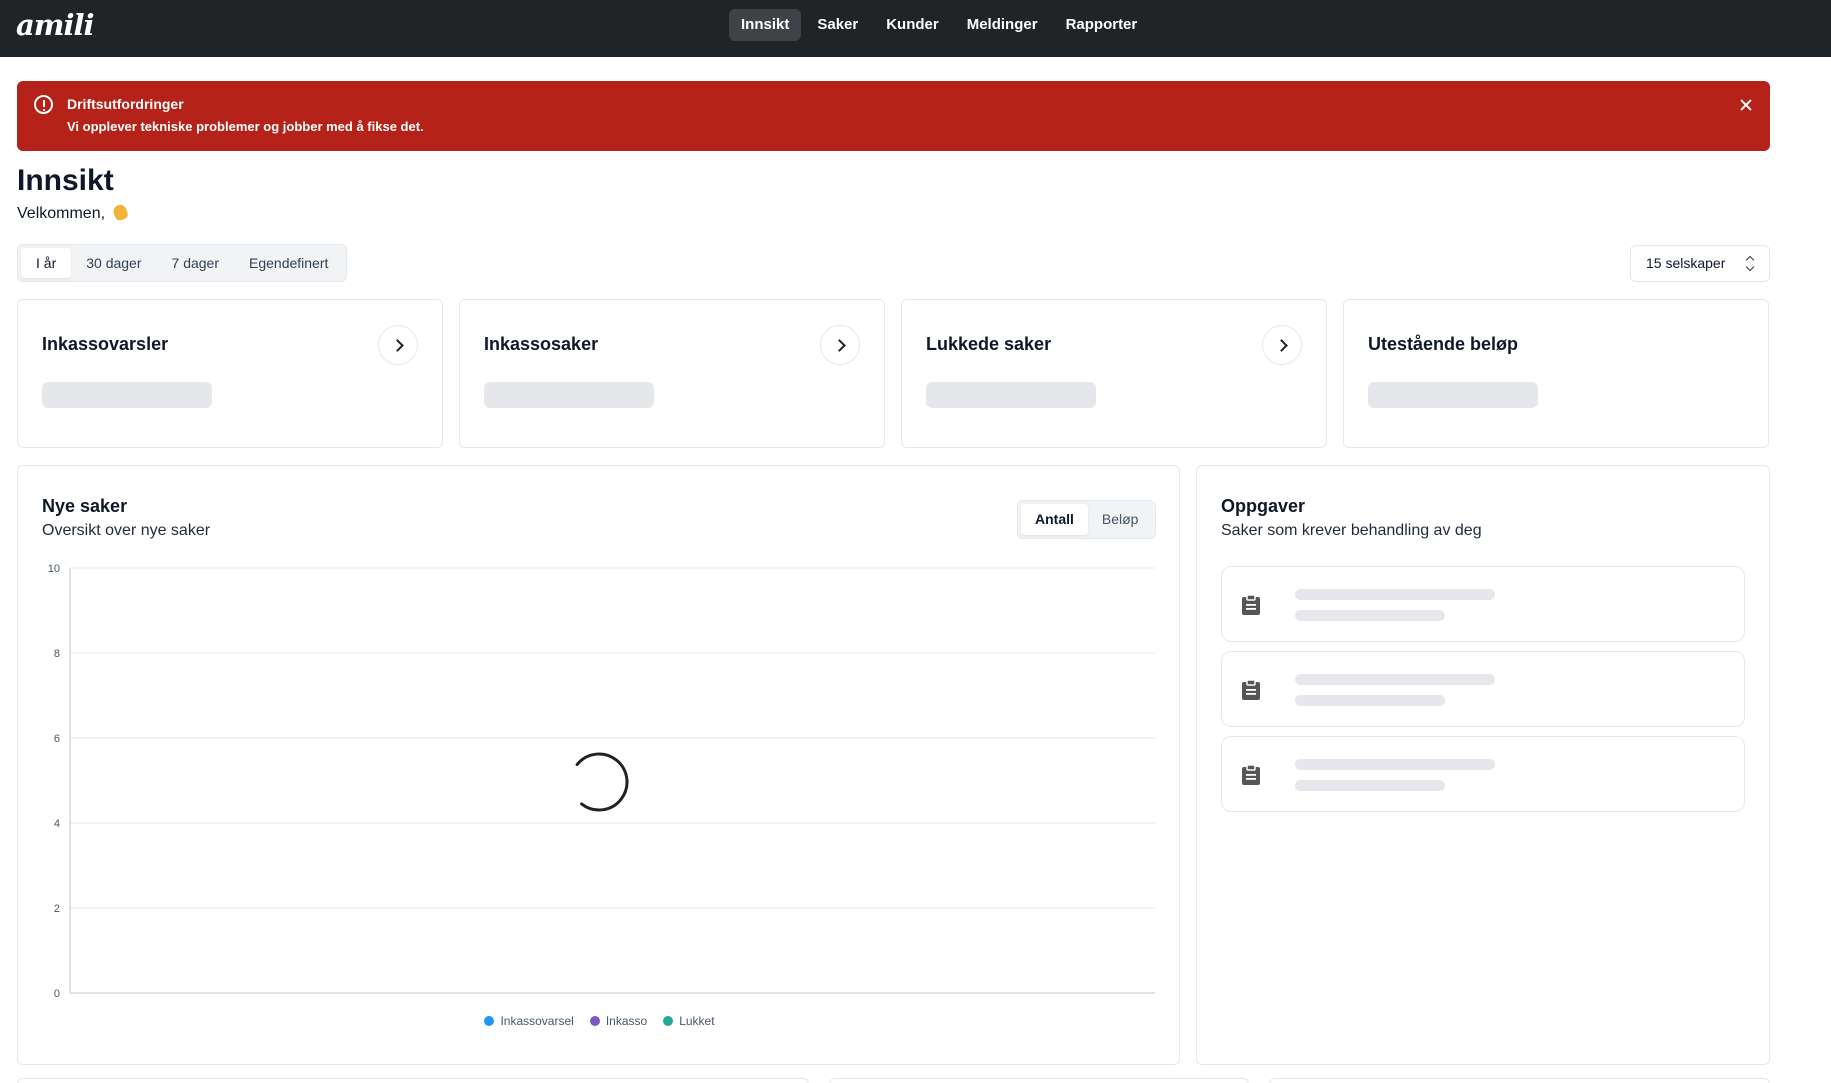 This screenshot has height=1083, width=1831. What do you see at coordinates (1102, 25) in the screenshot?
I see `nav-item-rapporter: Rapporter` at bounding box center [1102, 25].